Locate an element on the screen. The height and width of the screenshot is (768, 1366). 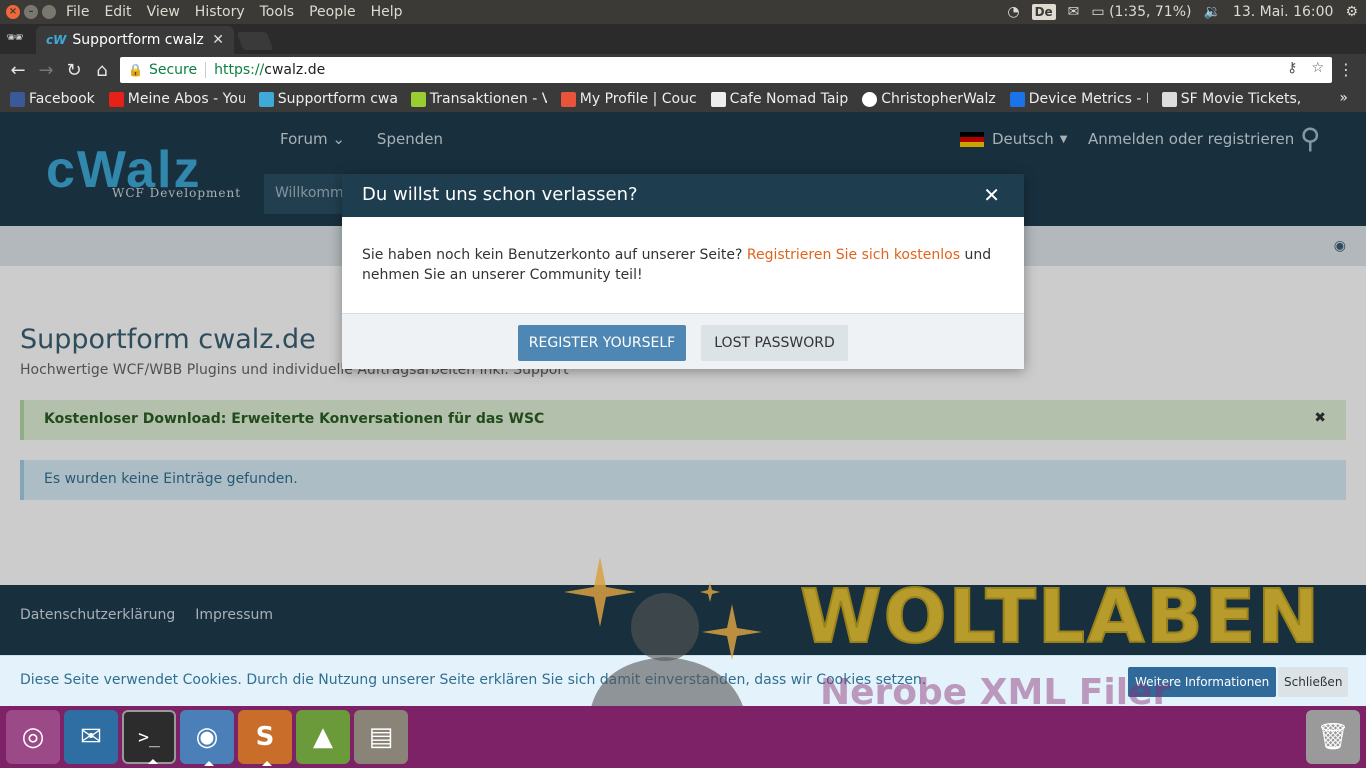
bookmark-star-icon: ☆ is located at coordinates (1317, 68).